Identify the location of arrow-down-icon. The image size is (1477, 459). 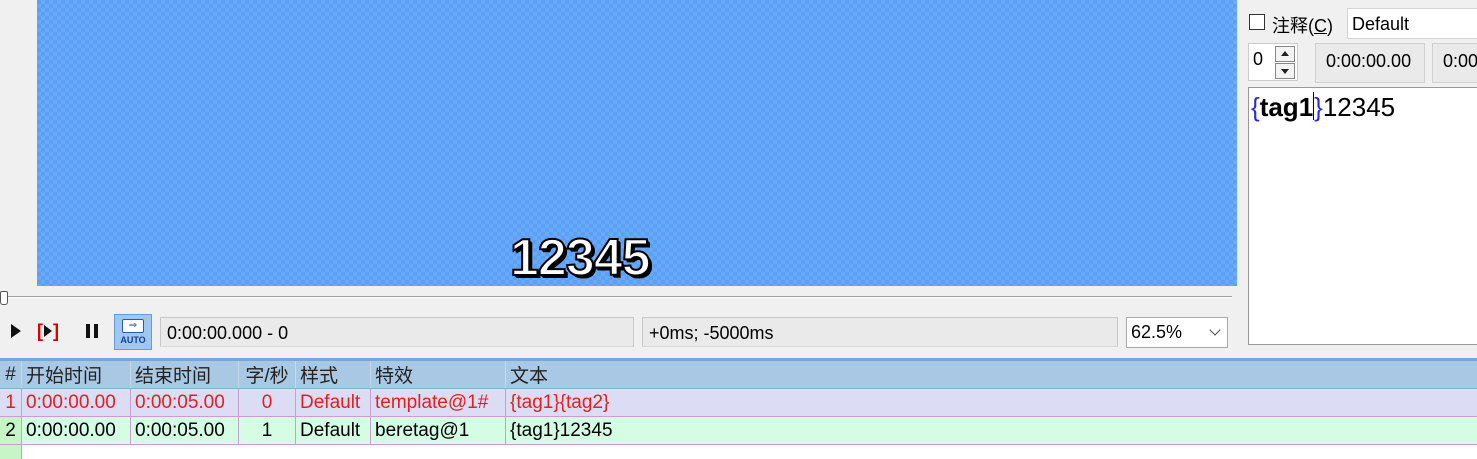
(1285, 71).